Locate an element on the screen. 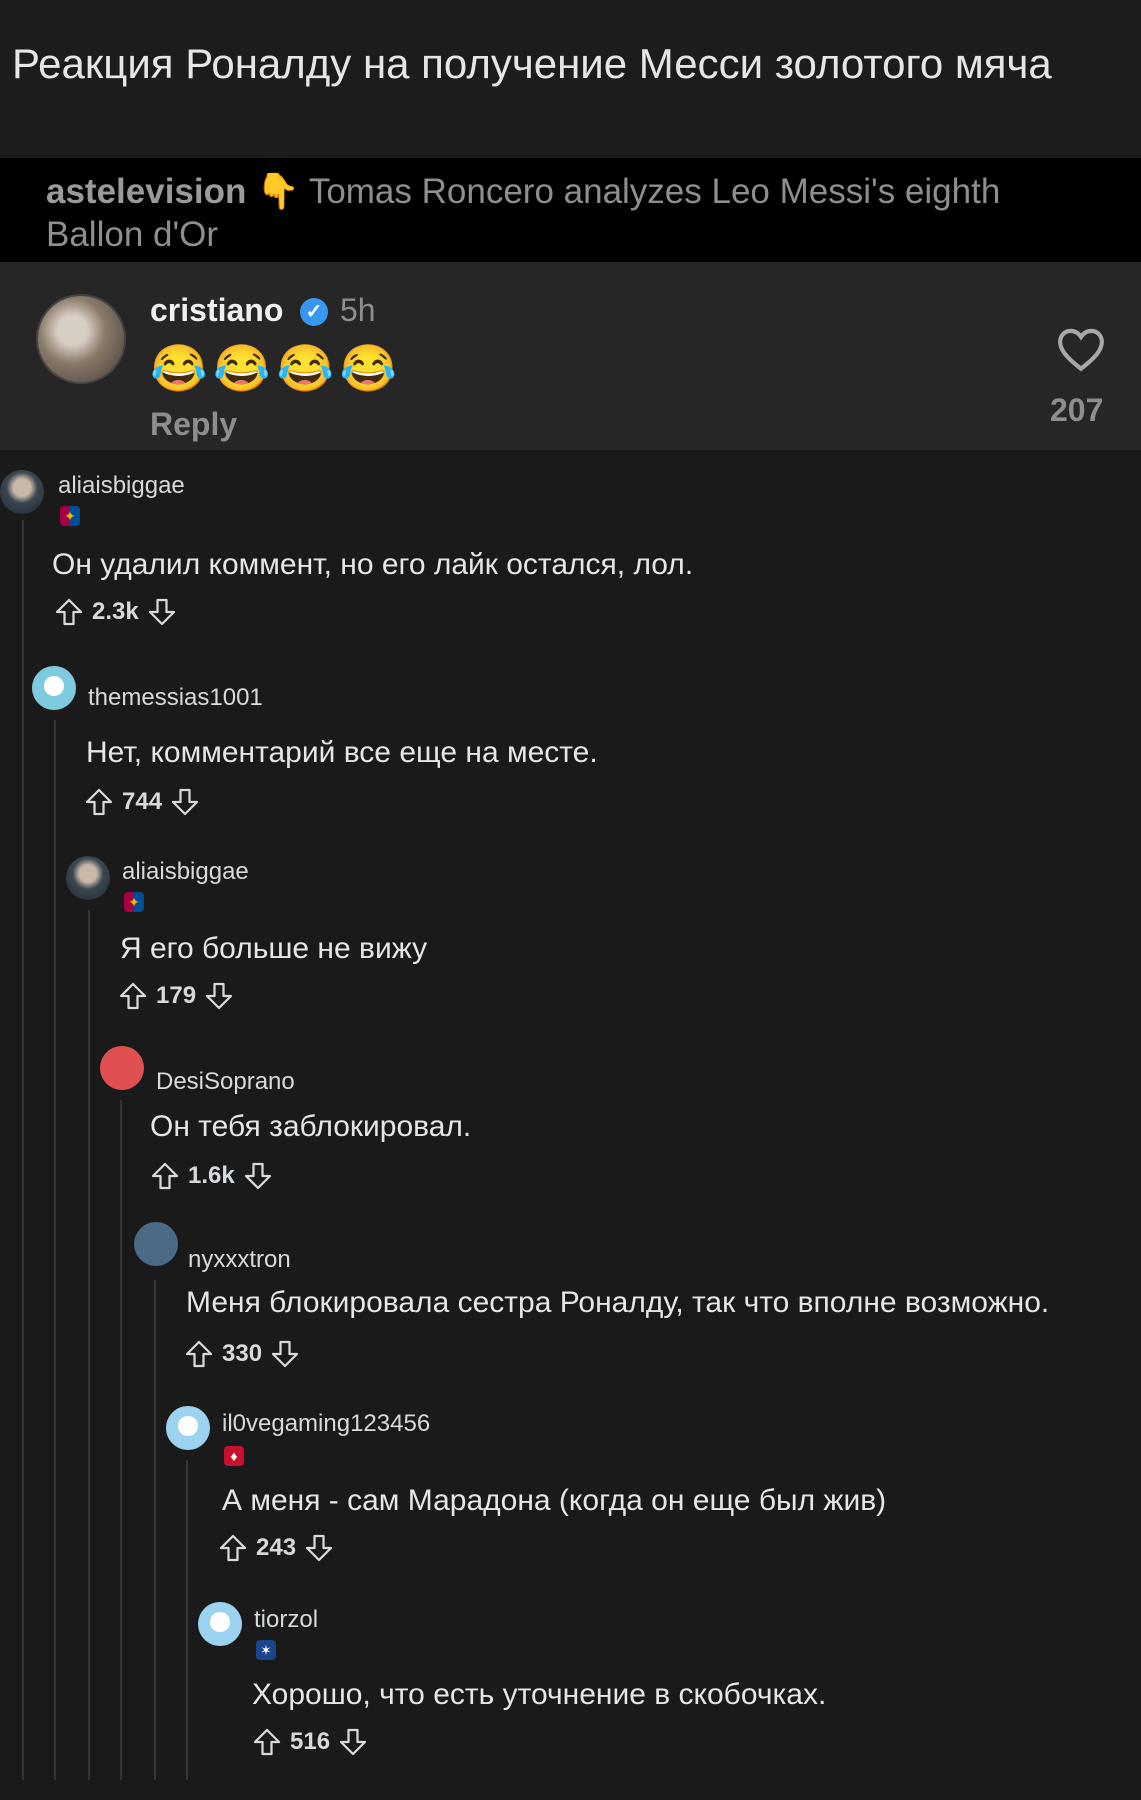 The image size is (1141, 1800). vote-bar: 330 is located at coordinates (242, 1354).